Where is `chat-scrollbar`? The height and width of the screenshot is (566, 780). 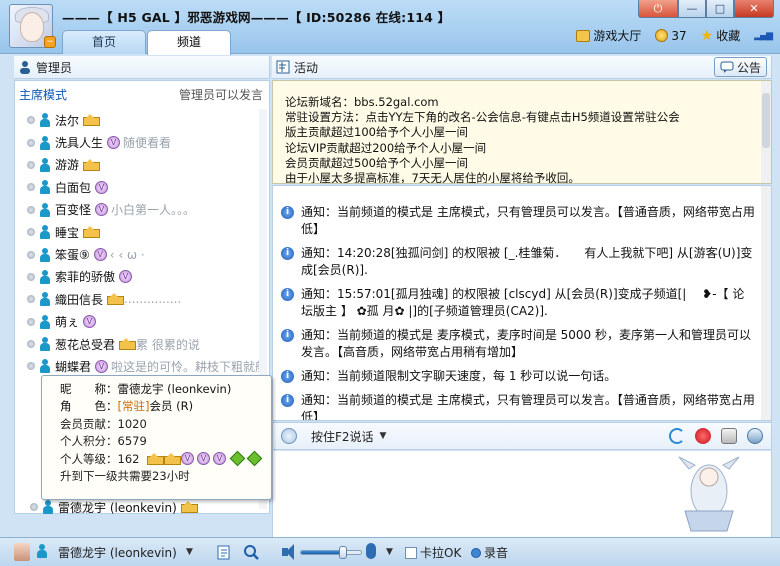 chat-scrollbar is located at coordinates (766, 303).